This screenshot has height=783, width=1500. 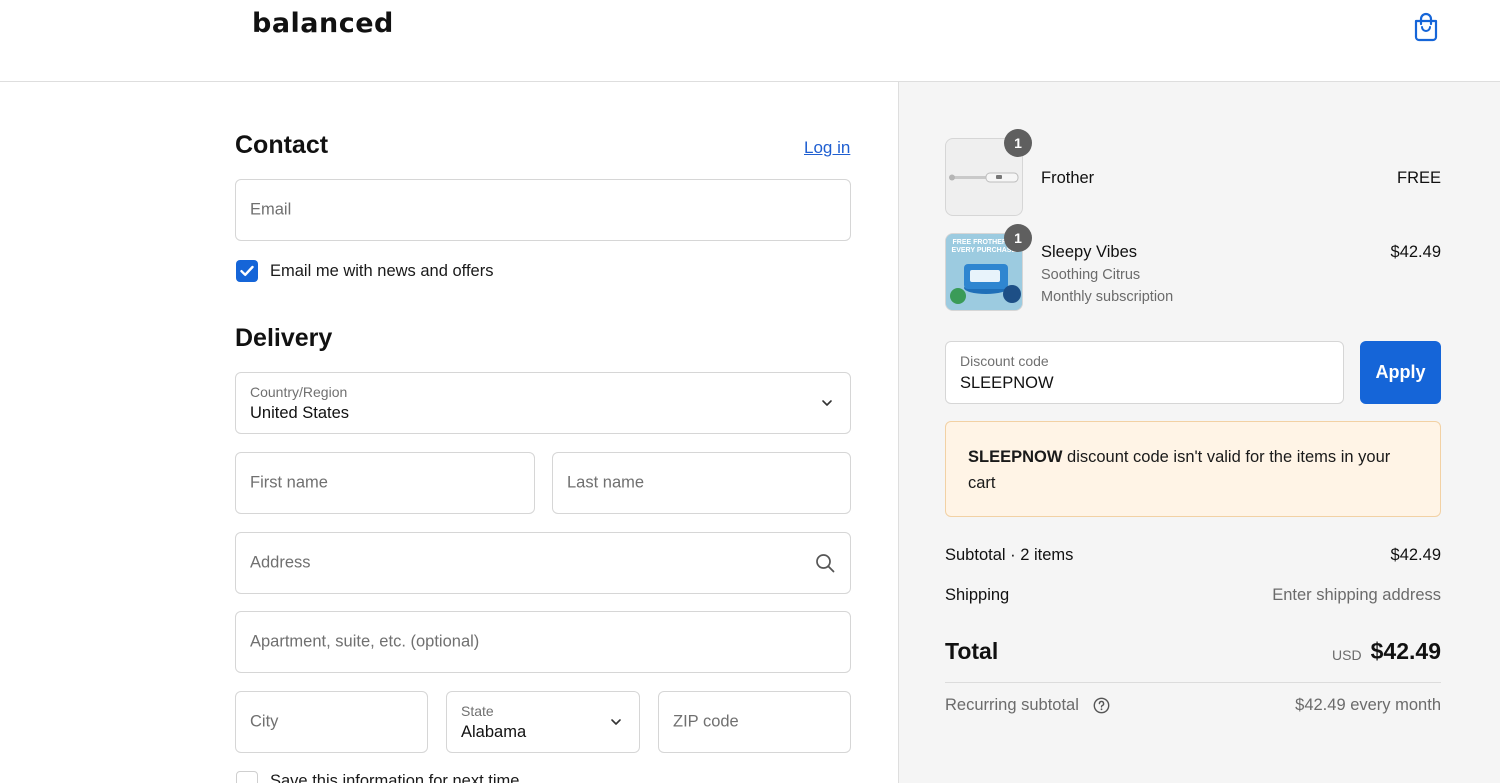 What do you see at coordinates (543, 642) in the screenshot?
I see `apartment-field: Apartment, suite, etc. (optional)` at bounding box center [543, 642].